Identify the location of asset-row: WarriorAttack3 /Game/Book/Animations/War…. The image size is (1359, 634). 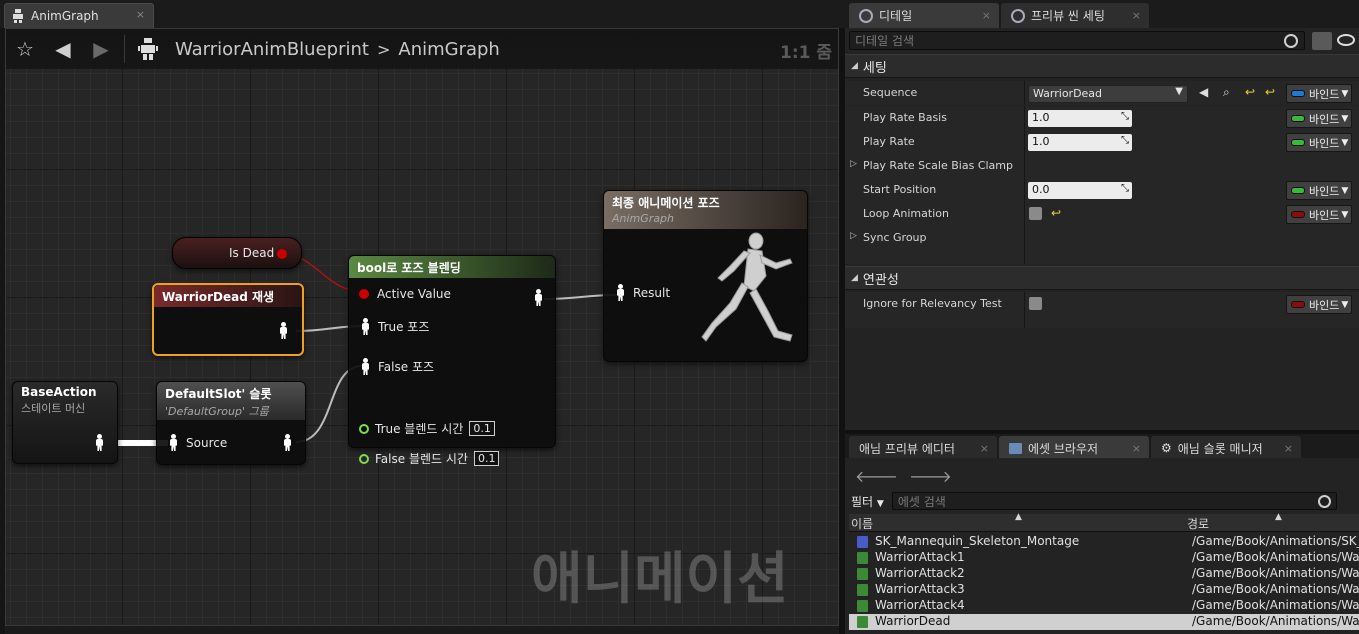
(1104, 590).